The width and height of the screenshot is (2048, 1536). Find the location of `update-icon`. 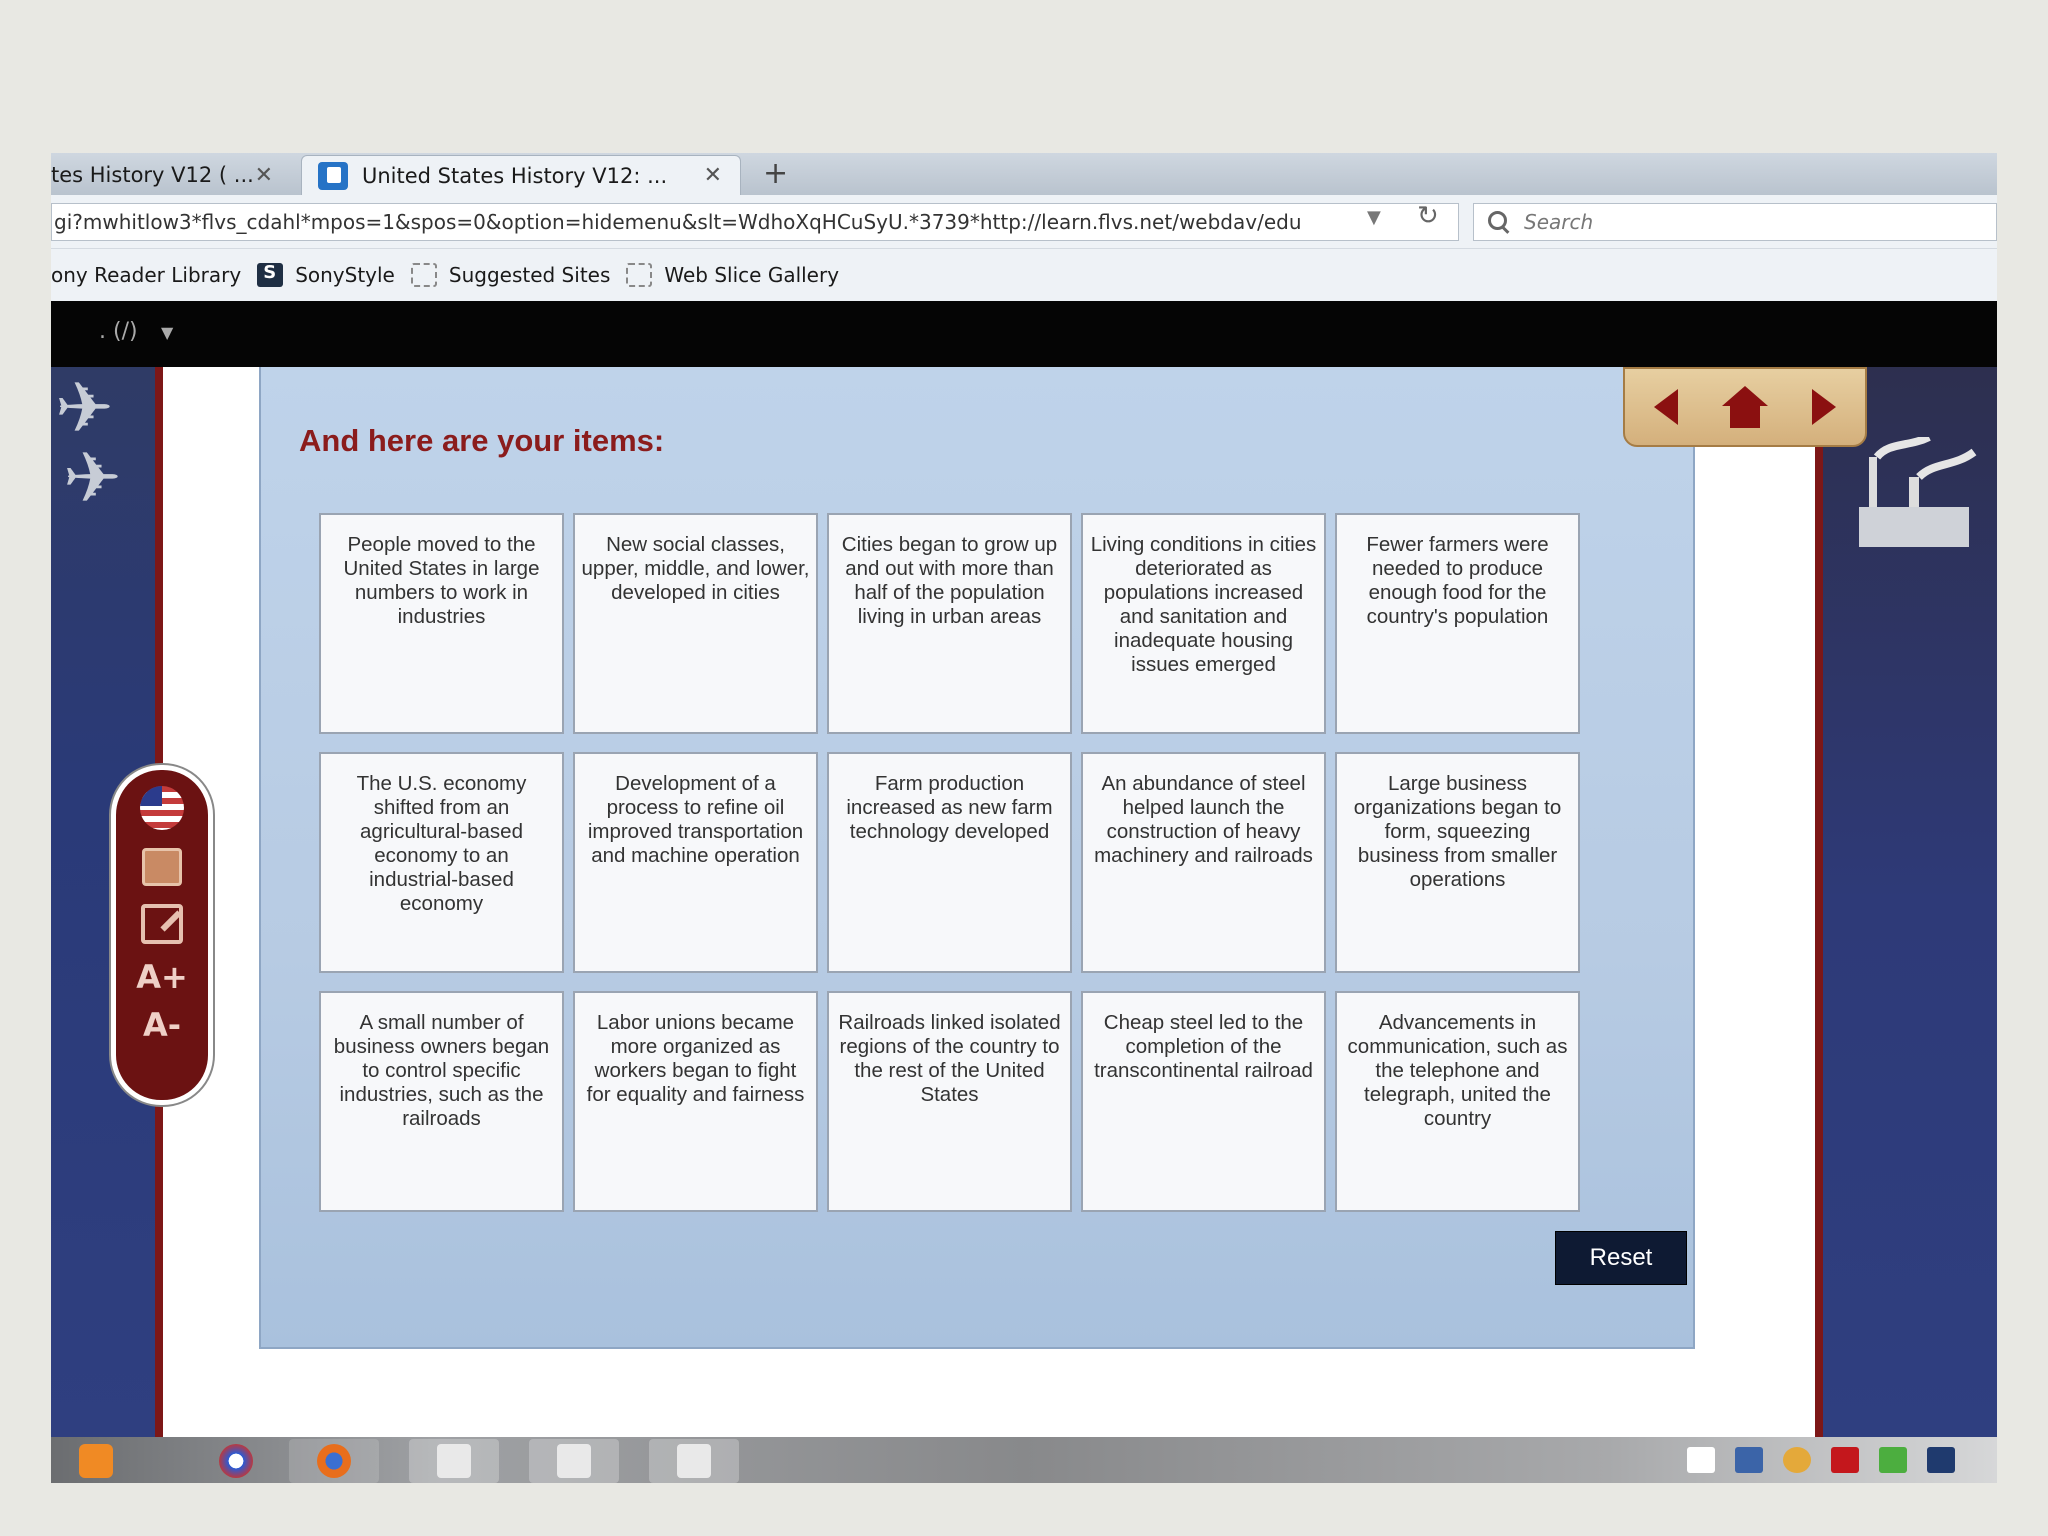

update-icon is located at coordinates (1797, 1460).